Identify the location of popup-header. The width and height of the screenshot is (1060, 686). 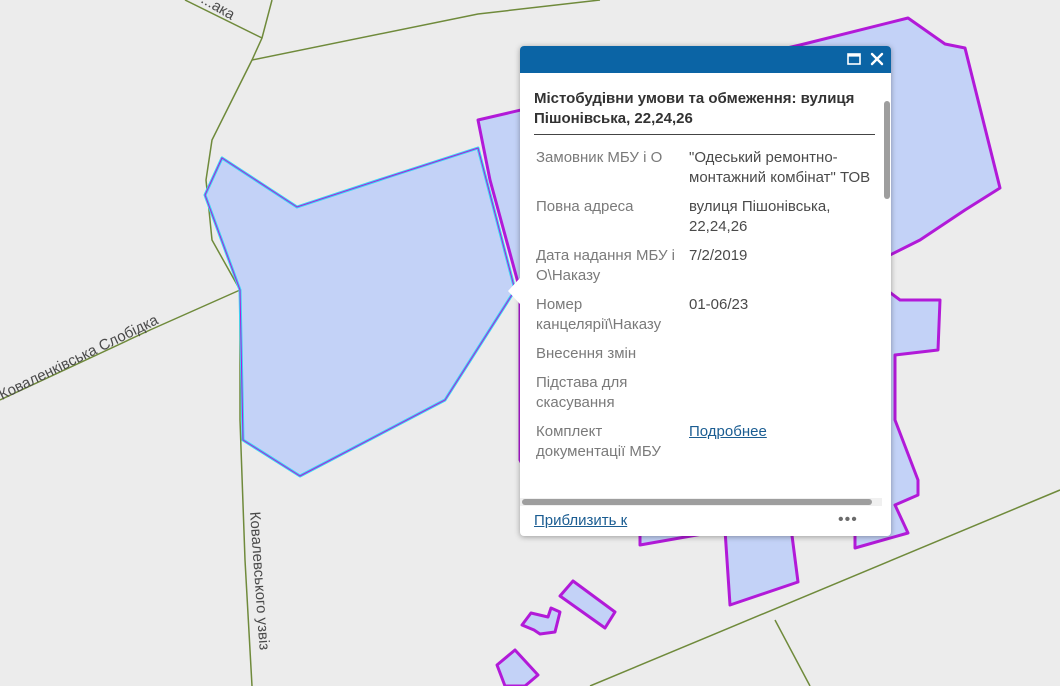
(705, 59).